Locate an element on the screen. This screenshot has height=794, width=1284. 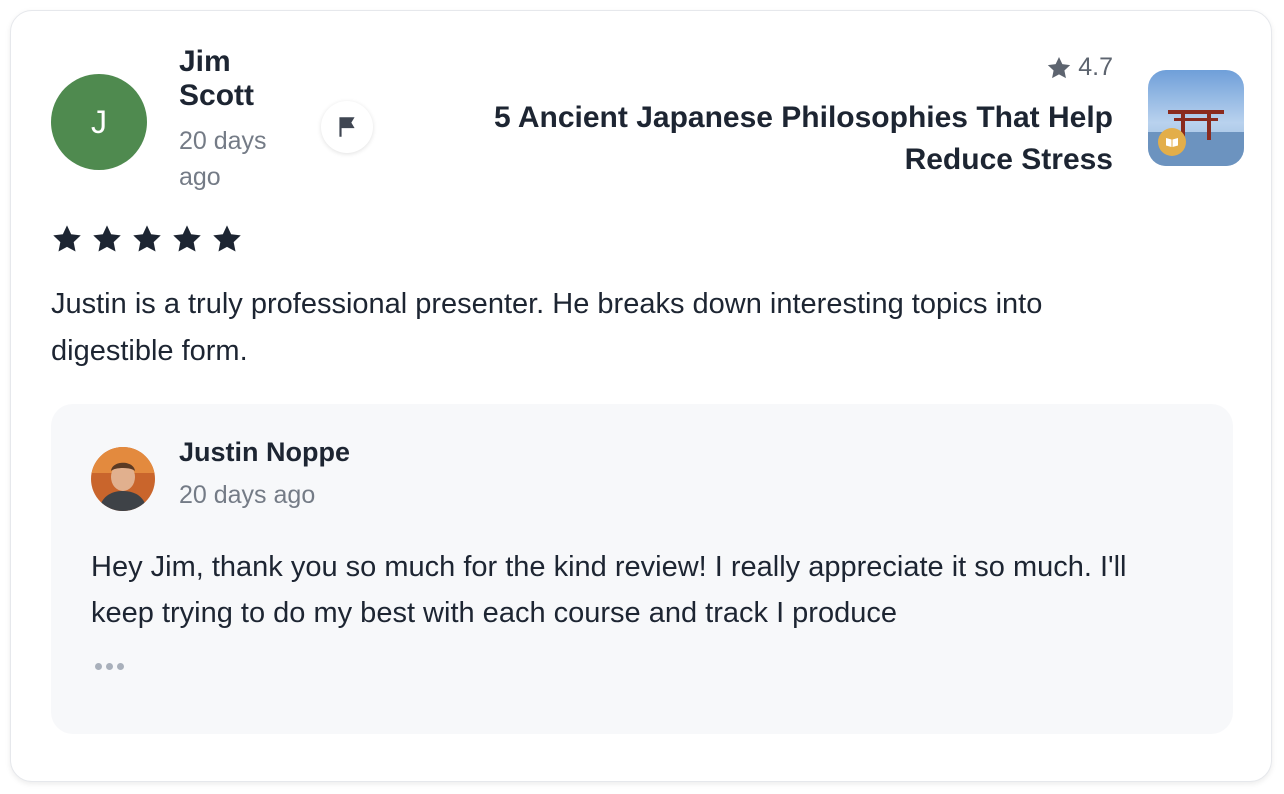
book-icon is located at coordinates (1172, 142).